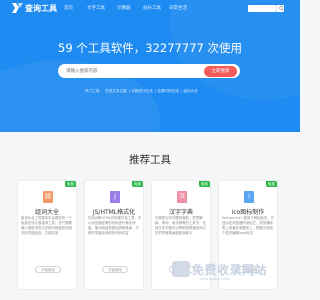 The height and width of the screenshot is (300, 320). I want to click on tool-icon: 组, so click(48, 197).